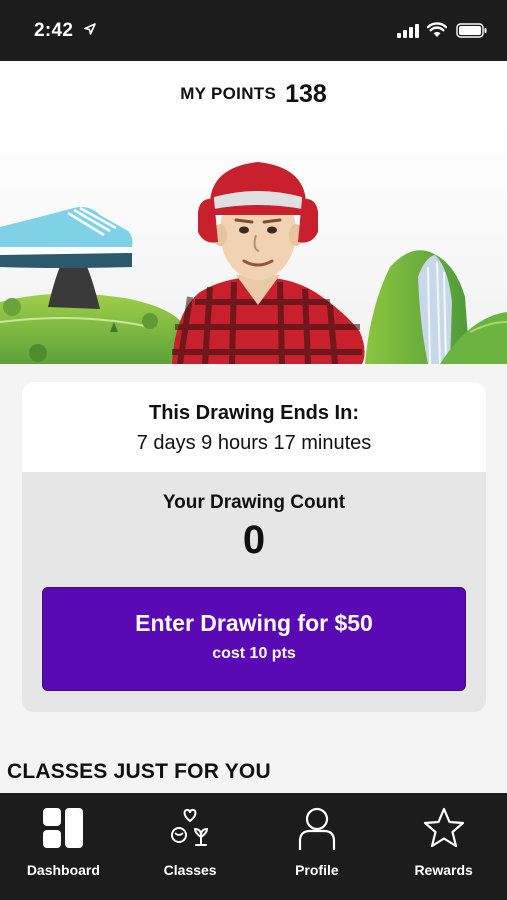  What do you see at coordinates (254, 639) in the screenshot?
I see `enter-drawing-button: Enter Drawing for $50 cost 10 pts` at bounding box center [254, 639].